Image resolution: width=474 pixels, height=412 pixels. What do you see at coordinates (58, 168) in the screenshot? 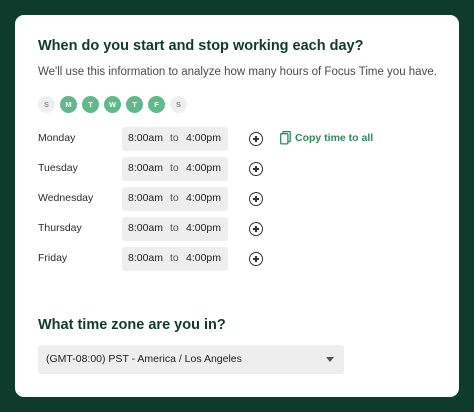
I see `day-label: Tuesday` at bounding box center [58, 168].